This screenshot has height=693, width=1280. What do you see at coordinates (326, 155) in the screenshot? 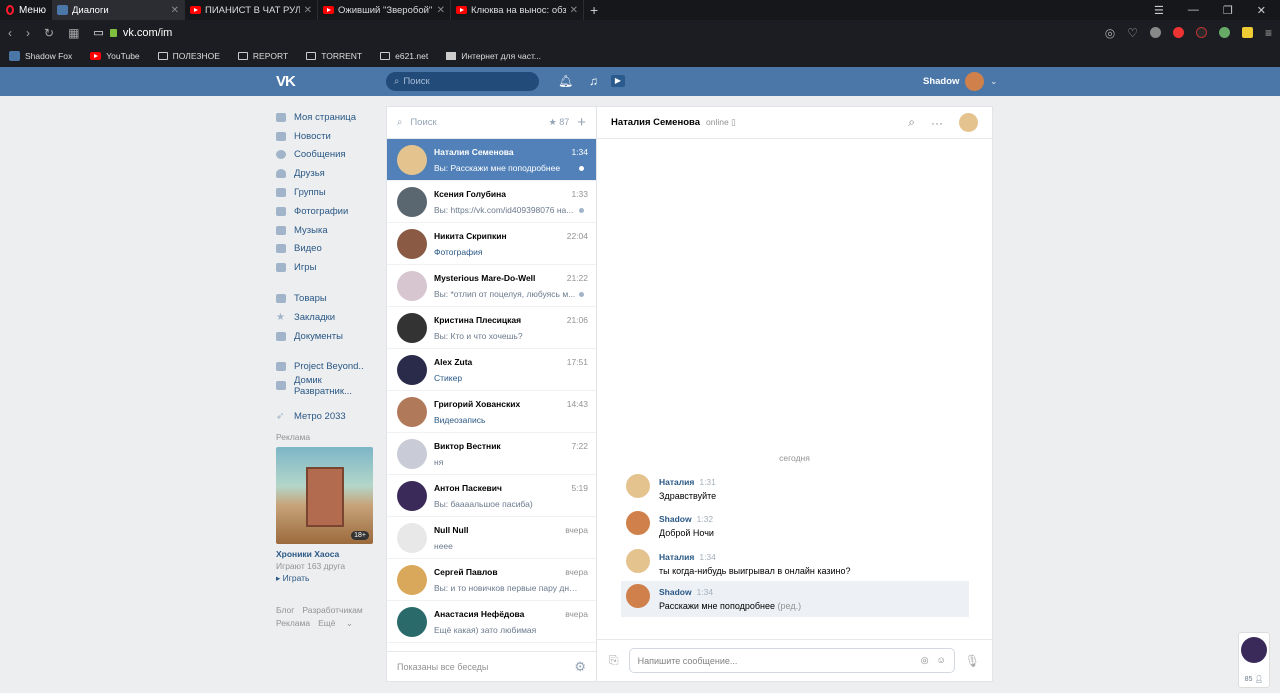
I see `nav-messages: Сообщения` at bounding box center [326, 155].